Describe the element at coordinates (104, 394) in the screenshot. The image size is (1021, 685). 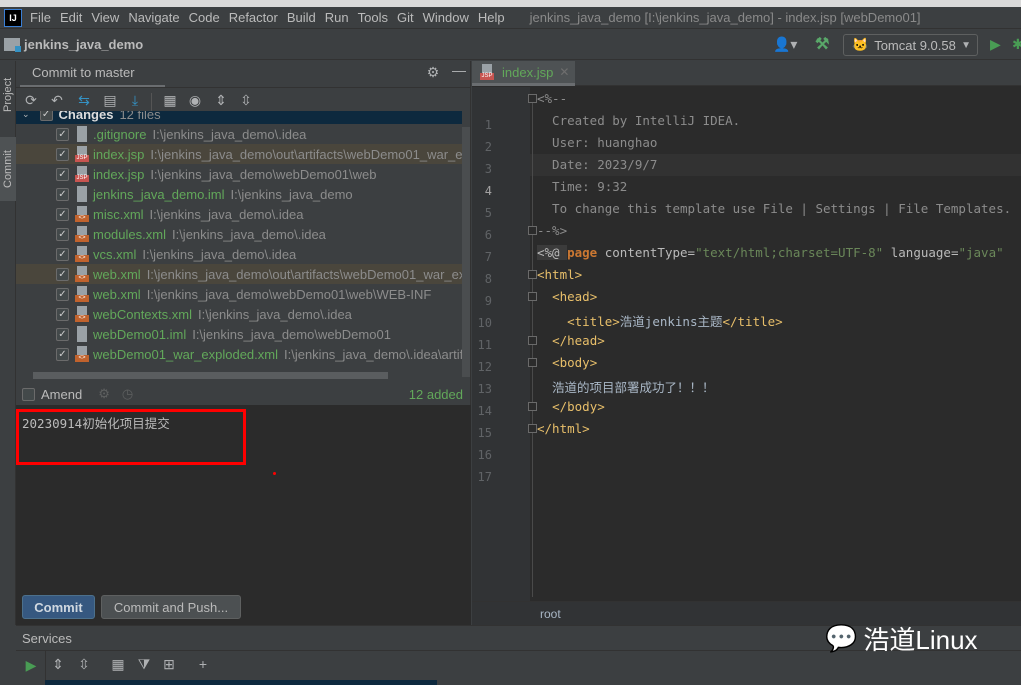
I see `commit-options-gear-icon: ⚙` at that location.